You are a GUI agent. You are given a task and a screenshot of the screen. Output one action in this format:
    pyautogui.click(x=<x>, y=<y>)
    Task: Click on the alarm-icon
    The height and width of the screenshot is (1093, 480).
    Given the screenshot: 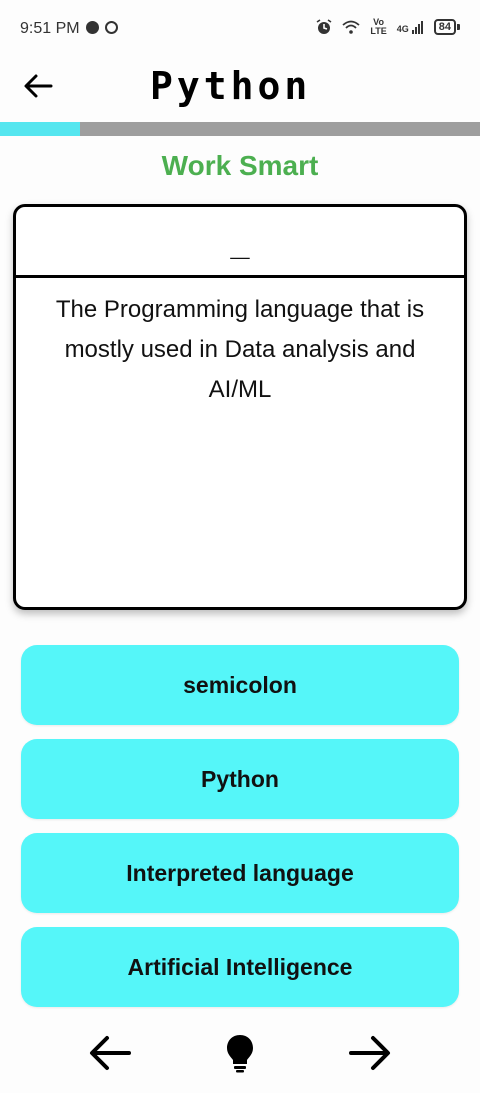 What is the action you would take?
    pyautogui.click(x=324, y=26)
    